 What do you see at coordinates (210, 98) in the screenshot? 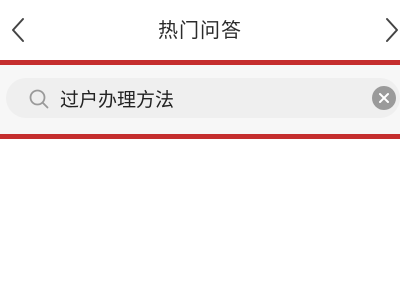
I see `search-input` at bounding box center [210, 98].